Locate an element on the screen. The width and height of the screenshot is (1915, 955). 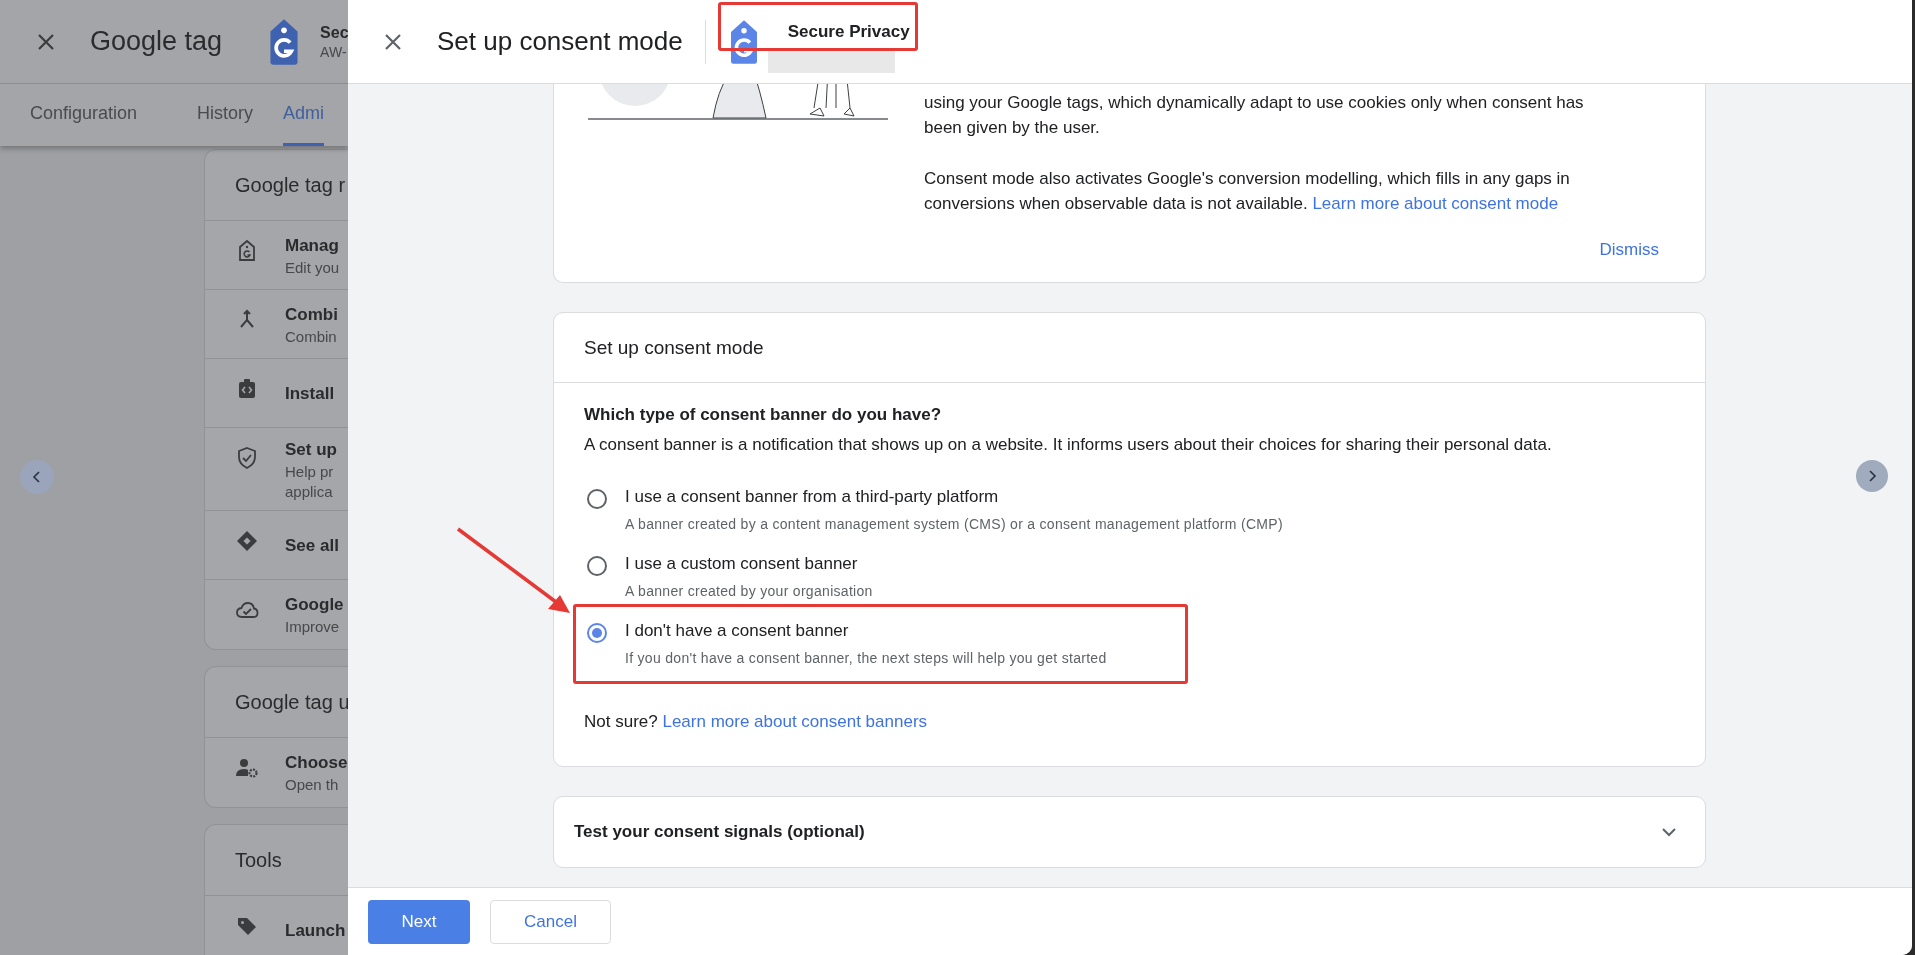
help-text: Not sure? Learn more about consent banners is located at coordinates (756, 722).